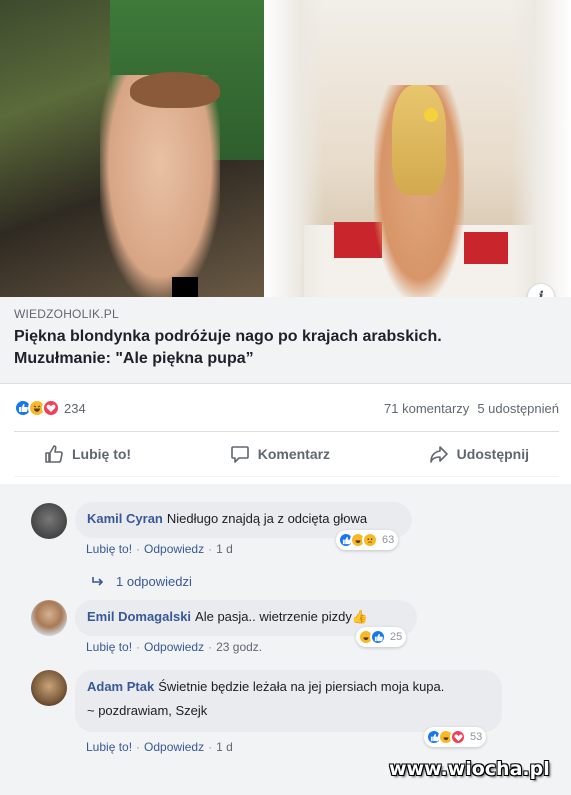  What do you see at coordinates (185, 287) in the screenshot?
I see `censor-bar` at bounding box center [185, 287].